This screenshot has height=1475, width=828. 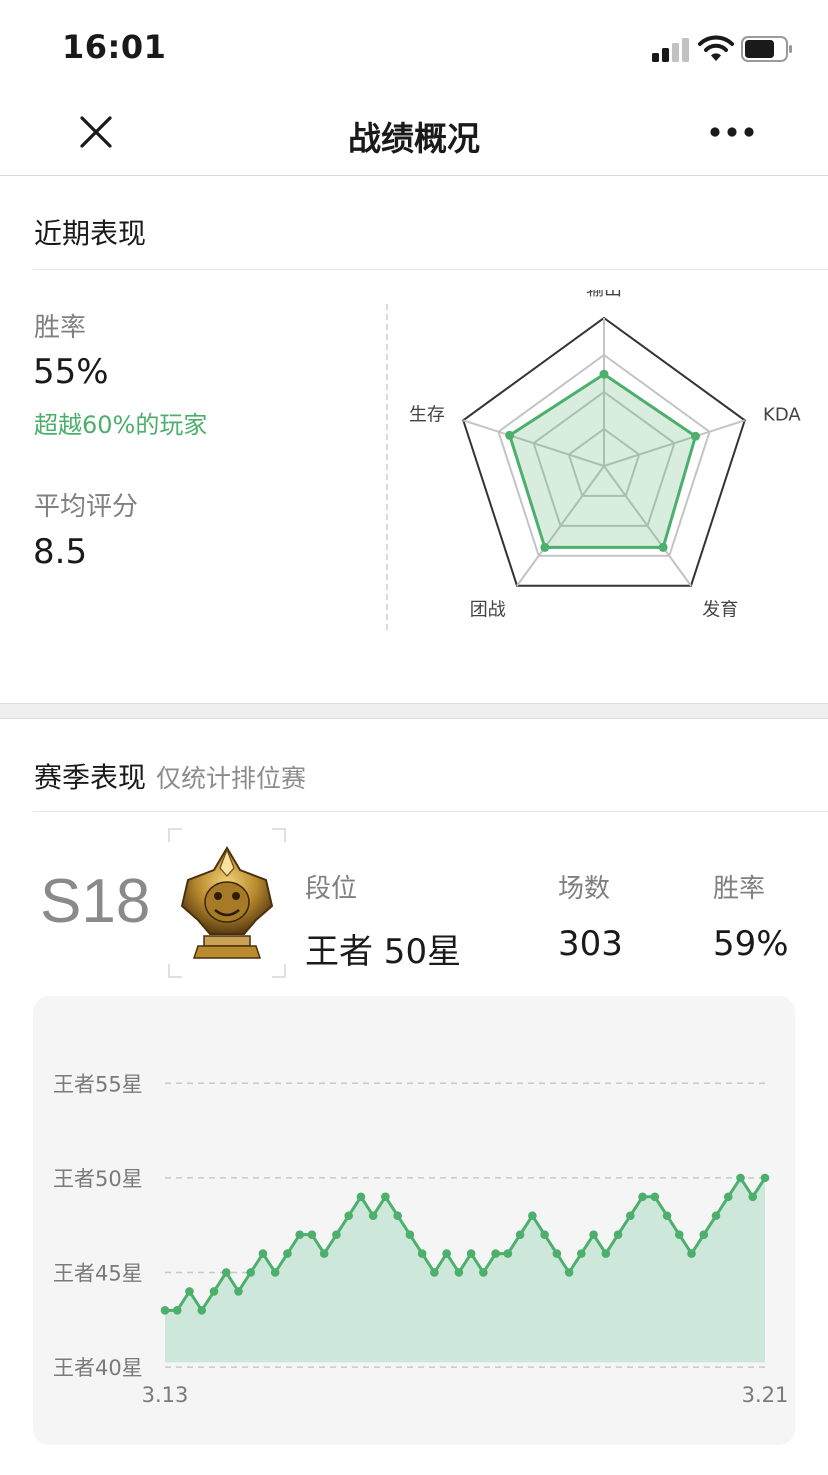 I want to click on page-title: 战绩概况, so click(x=414, y=138).